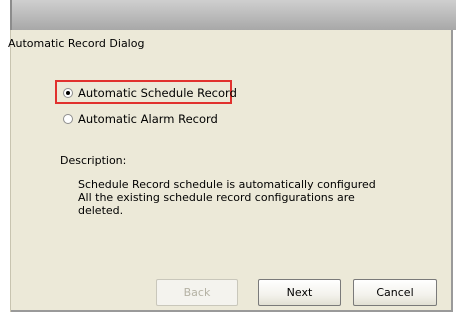 Image resolution: width=459 pixels, height=322 pixels. What do you see at coordinates (157, 93) in the screenshot?
I see `radio-label: Automatic Schedule Record` at bounding box center [157, 93].